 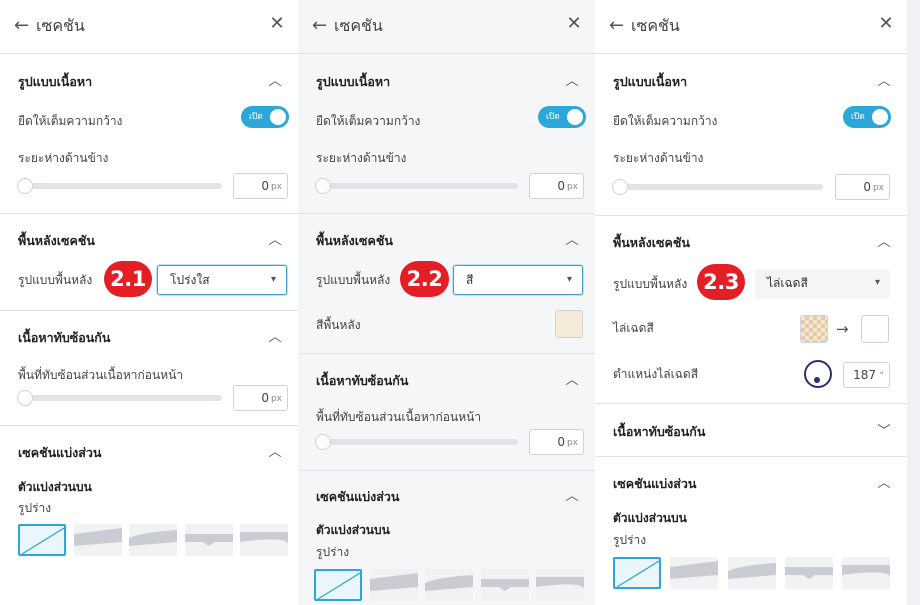 I want to click on input-value: 187, so click(x=864, y=375).